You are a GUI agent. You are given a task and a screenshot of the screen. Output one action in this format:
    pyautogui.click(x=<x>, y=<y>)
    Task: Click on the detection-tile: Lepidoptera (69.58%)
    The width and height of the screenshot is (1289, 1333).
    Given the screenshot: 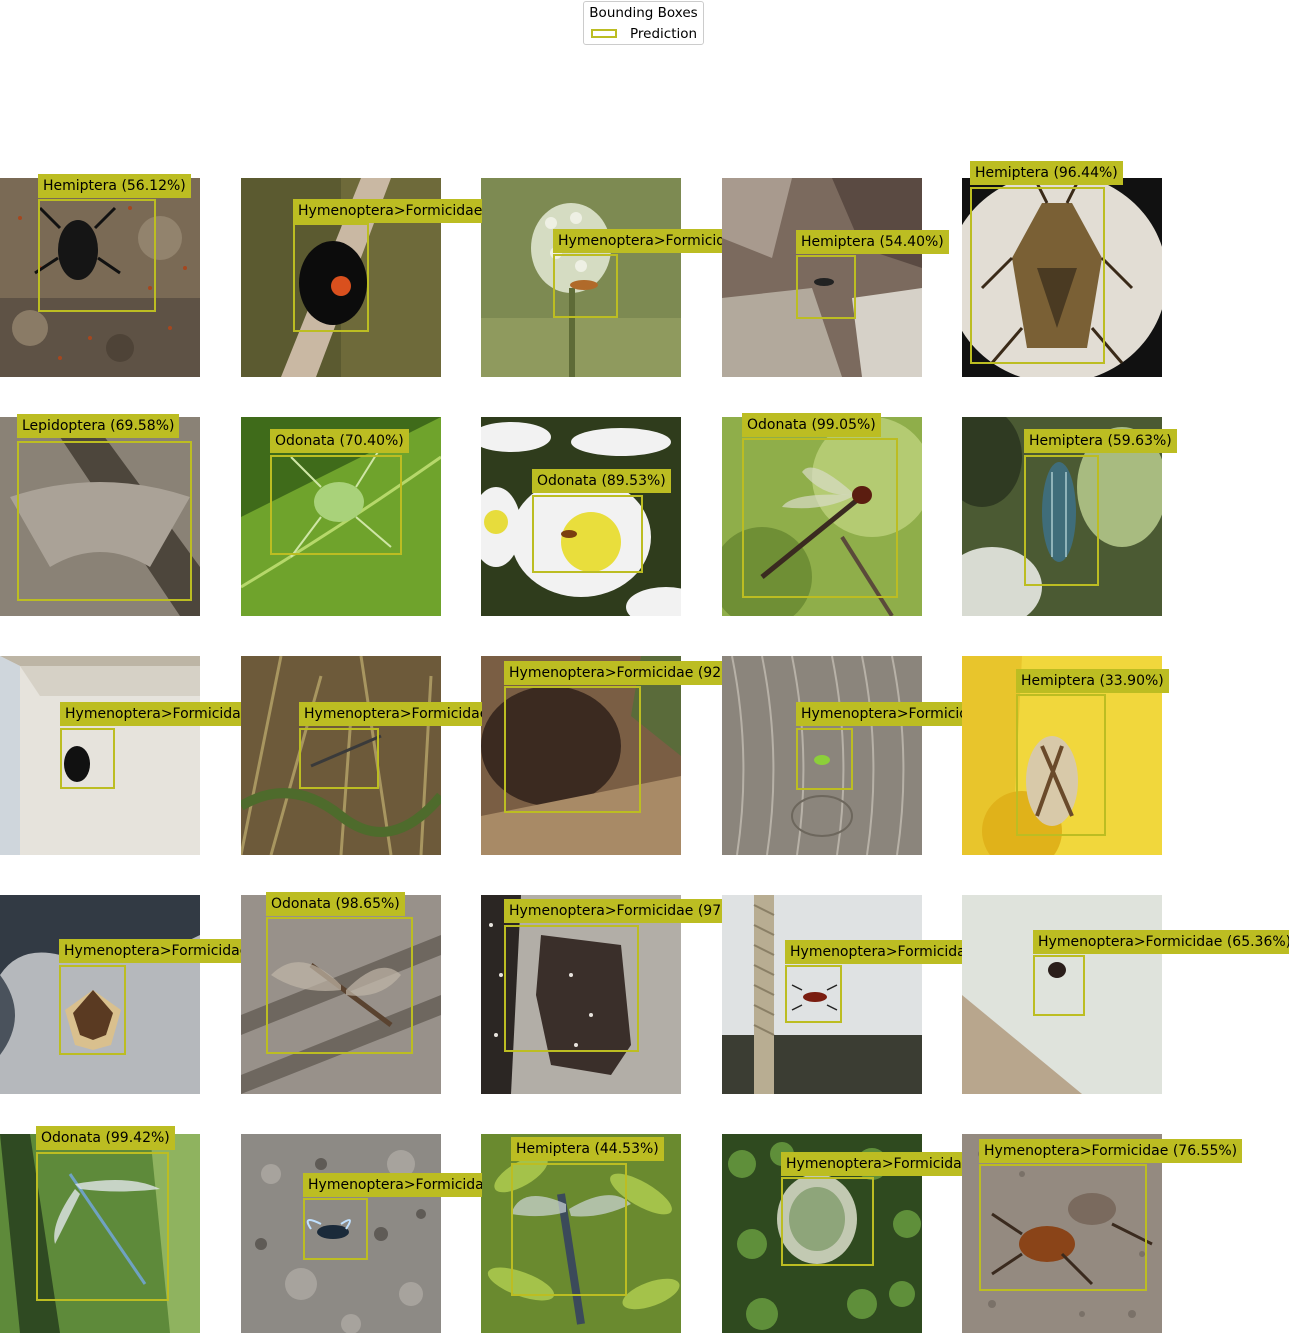 What is the action you would take?
    pyautogui.click(x=100, y=515)
    